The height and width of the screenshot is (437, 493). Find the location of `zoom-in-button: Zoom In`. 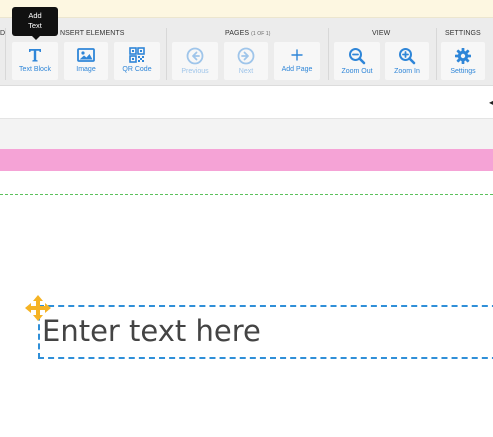

zoom-in-button: Zoom In is located at coordinates (407, 61).